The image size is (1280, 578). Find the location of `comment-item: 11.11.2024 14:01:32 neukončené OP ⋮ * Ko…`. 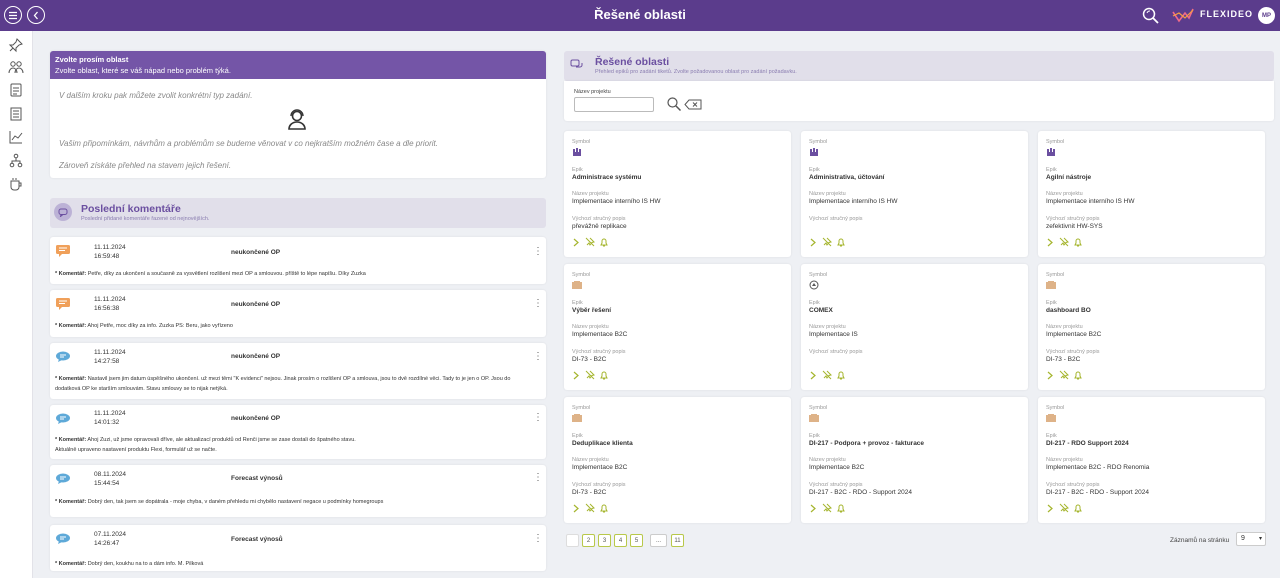

comment-item: 11.11.2024 14:01:32 neukončené OP ⋮ * Ko… is located at coordinates (298, 432).